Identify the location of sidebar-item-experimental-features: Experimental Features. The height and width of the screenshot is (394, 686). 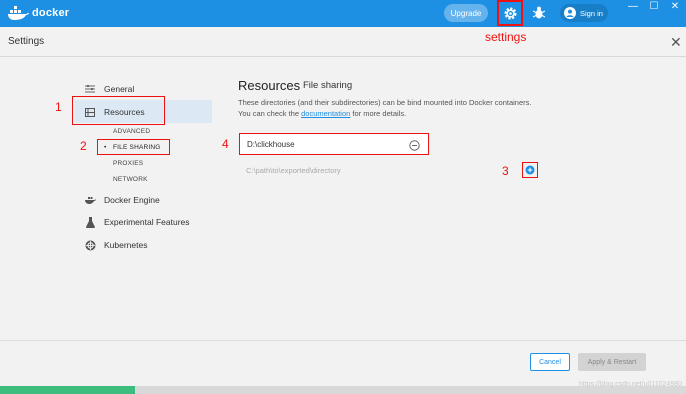
(137, 222).